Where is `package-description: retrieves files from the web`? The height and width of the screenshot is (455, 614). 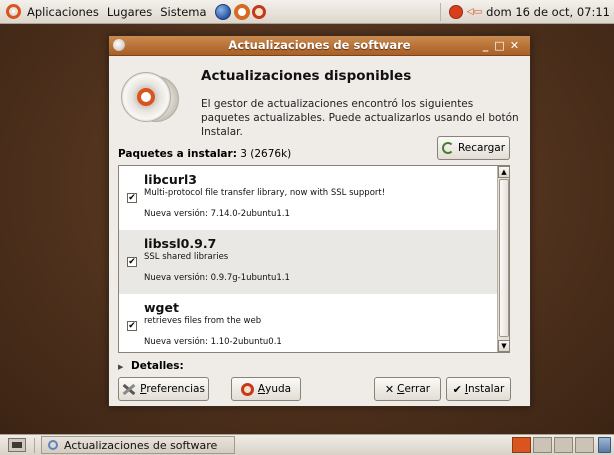 package-description: retrieves files from the web is located at coordinates (203, 321).